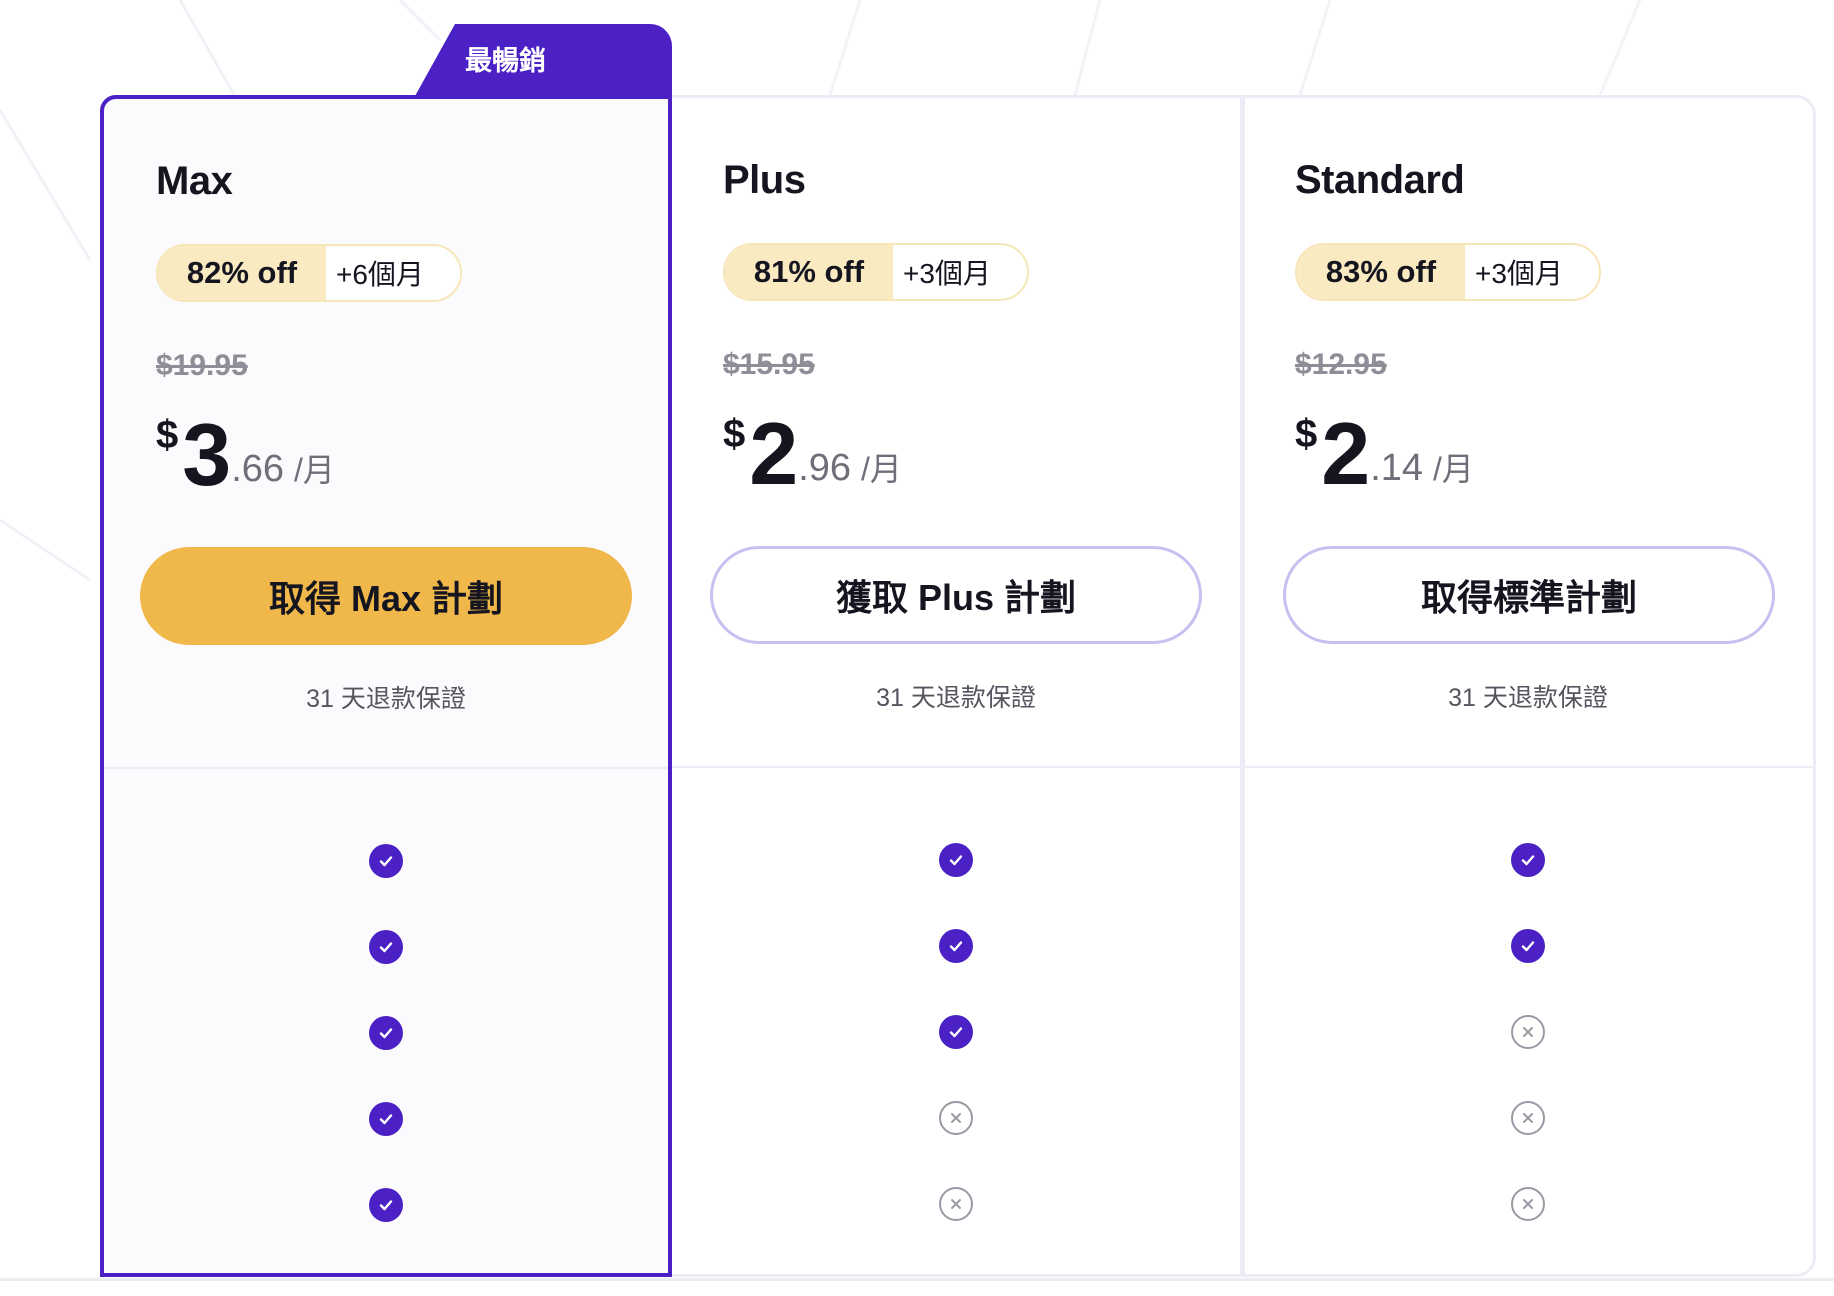 The image size is (1834, 1296). Describe the element at coordinates (202, 365) in the screenshot. I see `original-price: $19.95` at that location.